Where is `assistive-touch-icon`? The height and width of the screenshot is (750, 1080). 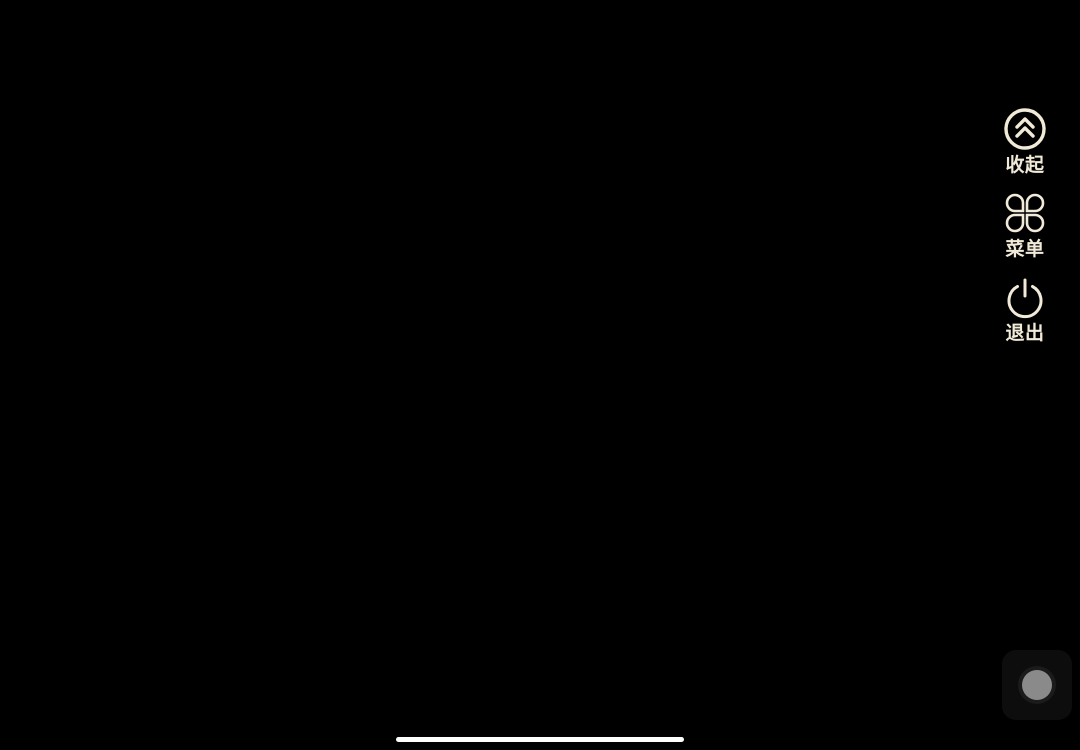
assistive-touch-icon is located at coordinates (1037, 685).